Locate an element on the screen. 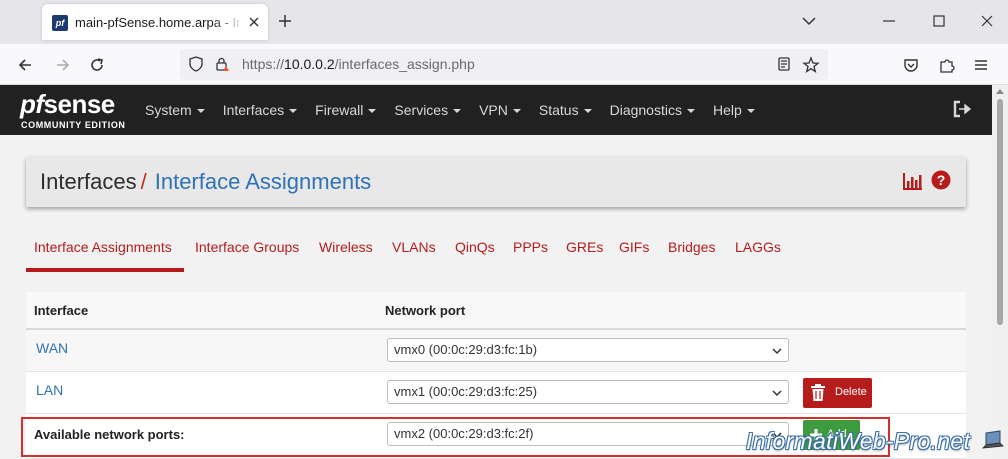 The image size is (1008, 459). hamburger-menu-icon is located at coordinates (981, 65).